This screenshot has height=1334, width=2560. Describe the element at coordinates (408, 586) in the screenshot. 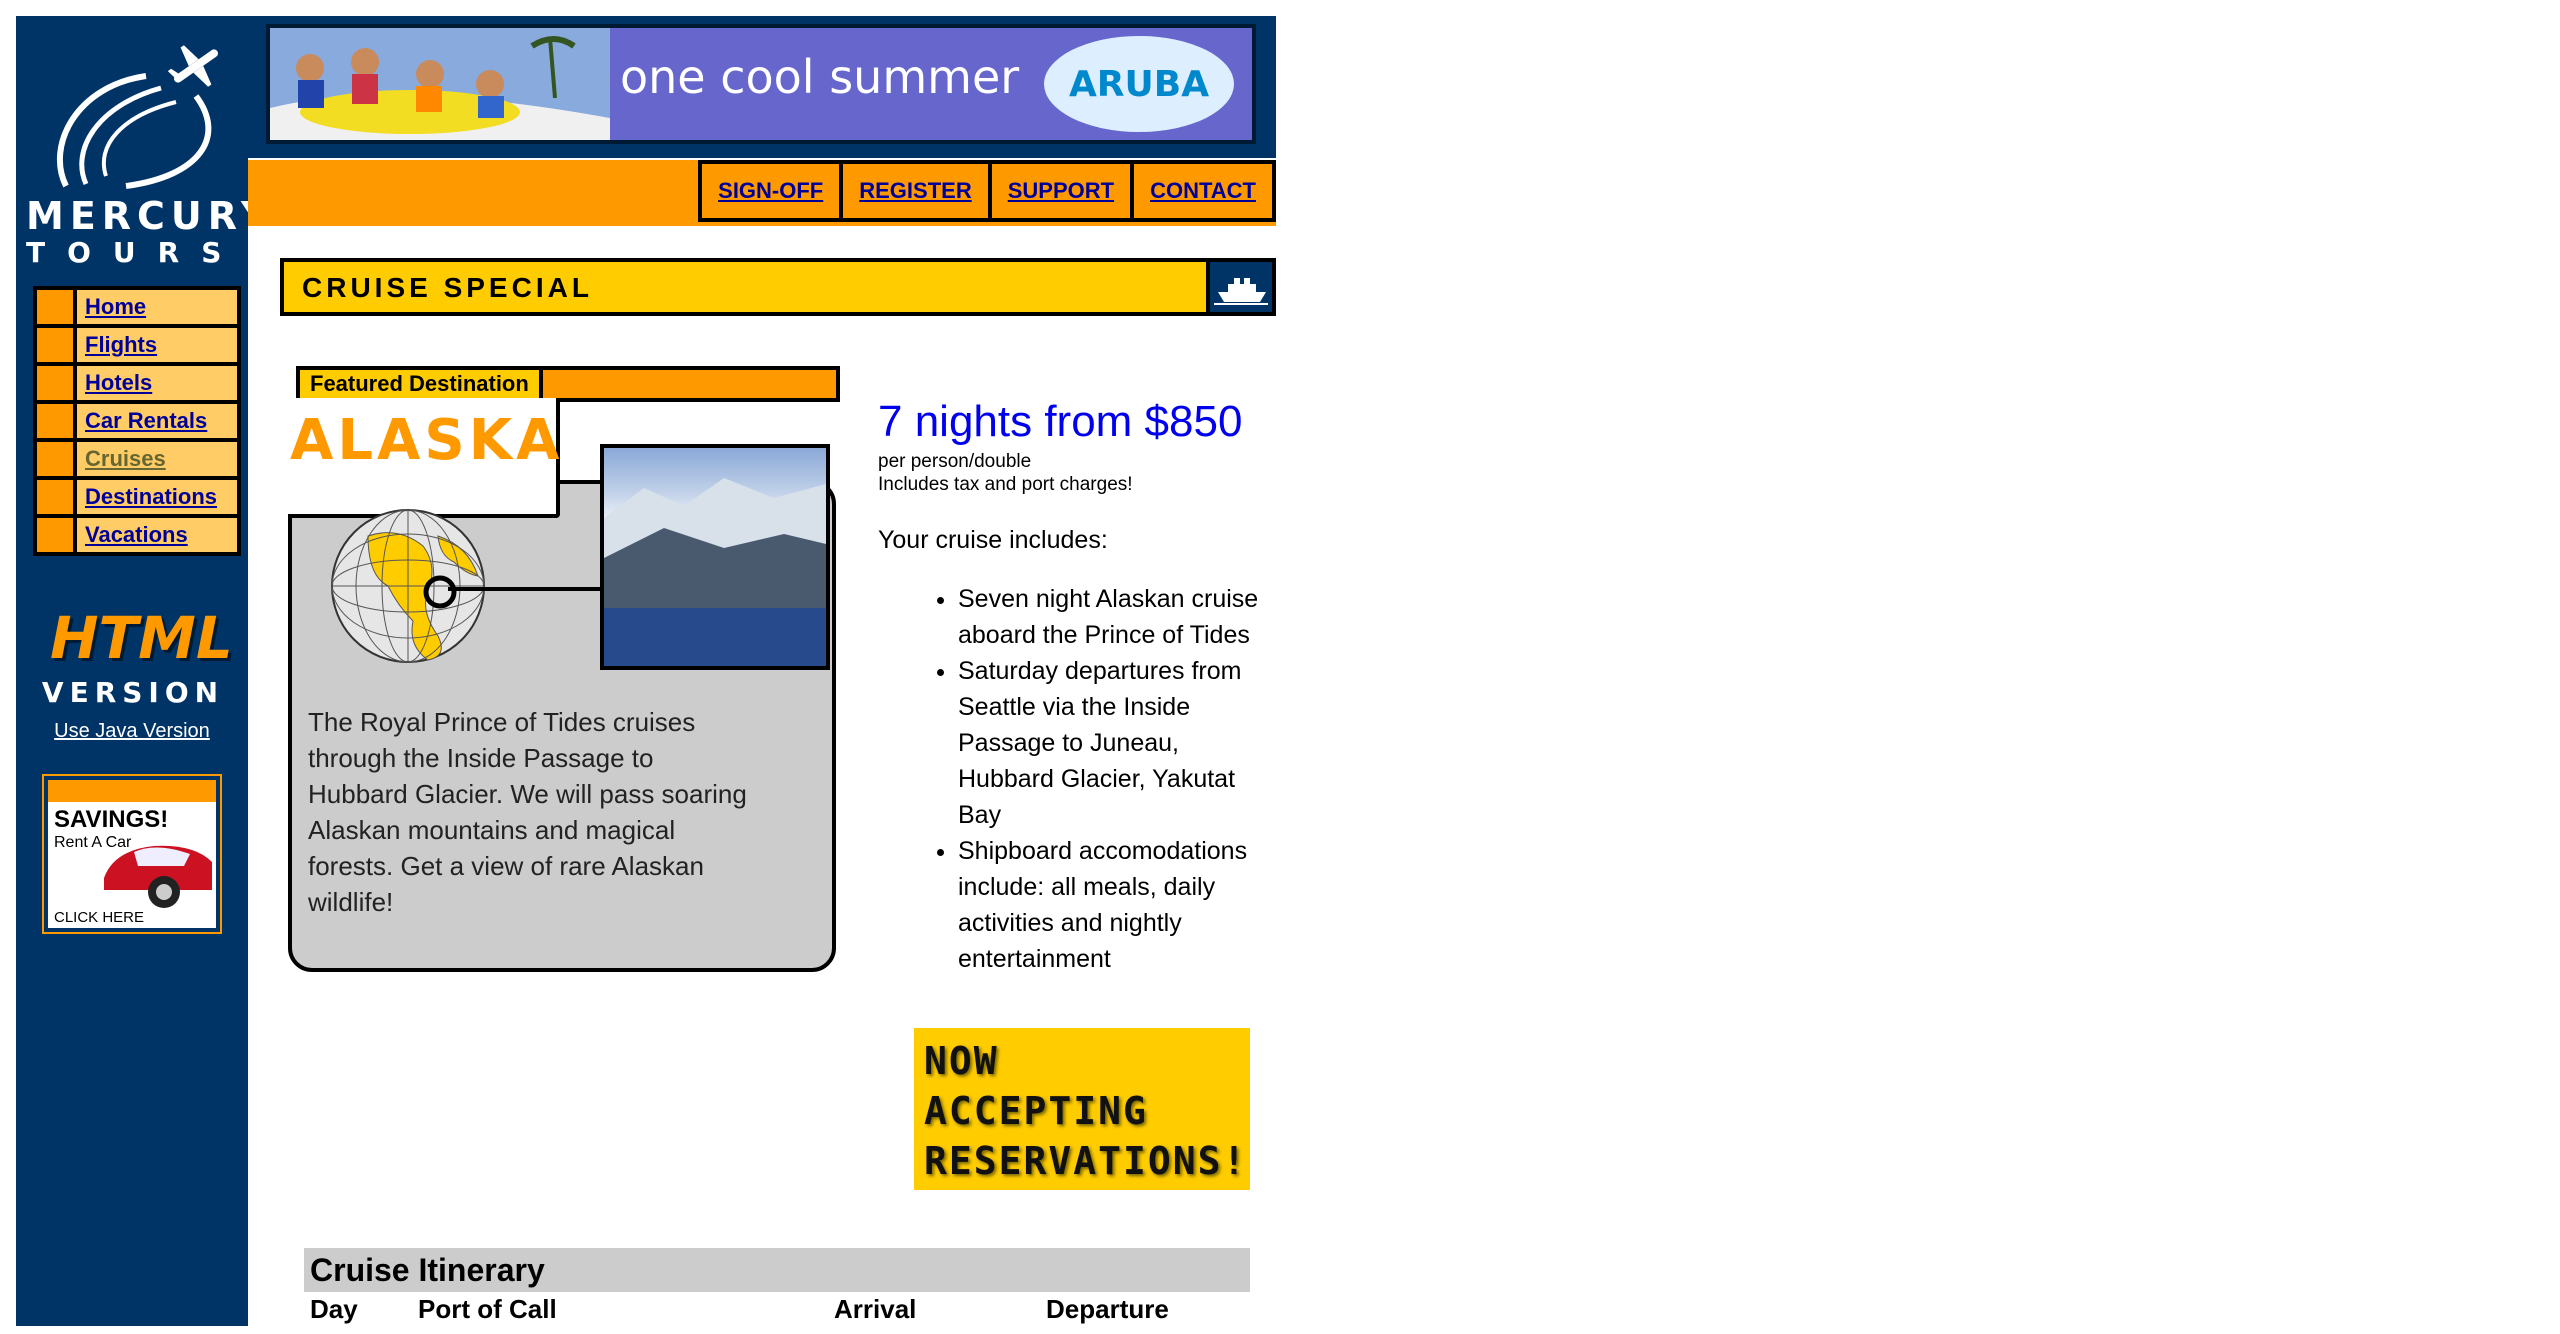

I see `globe-icon` at that location.